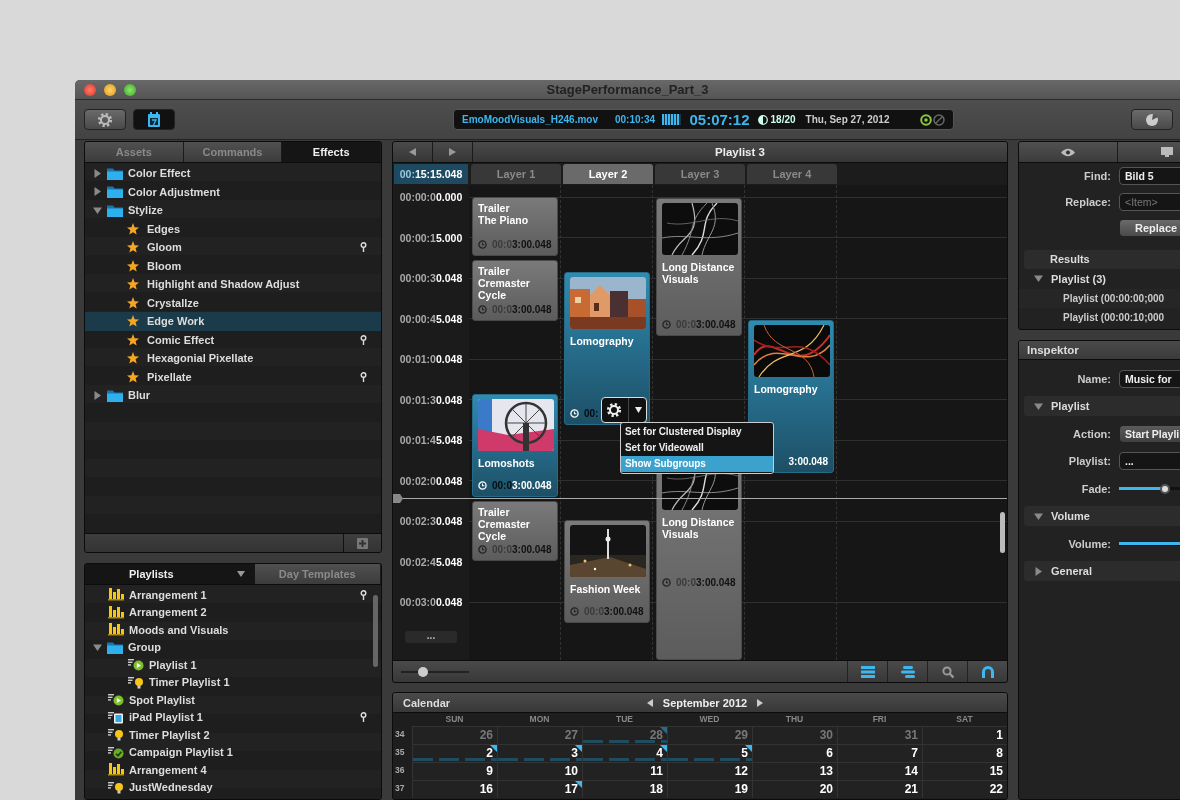 The height and width of the screenshot is (800, 1180). Describe the element at coordinates (744, 753) in the screenshot. I see `day-number: 5` at that location.